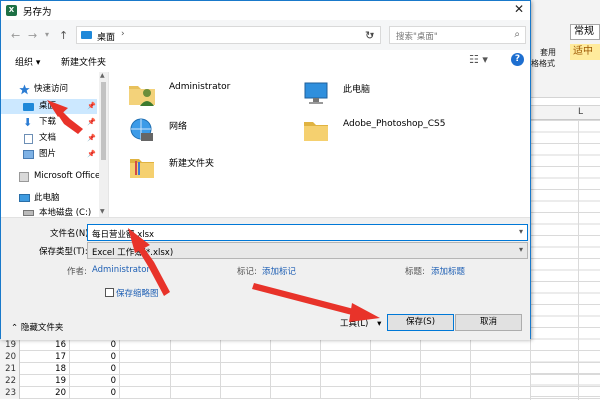 This screenshot has width=600, height=400. What do you see at coordinates (300, 369) in the screenshot?
I see `table-row: 21 18 0` at bounding box center [300, 369].